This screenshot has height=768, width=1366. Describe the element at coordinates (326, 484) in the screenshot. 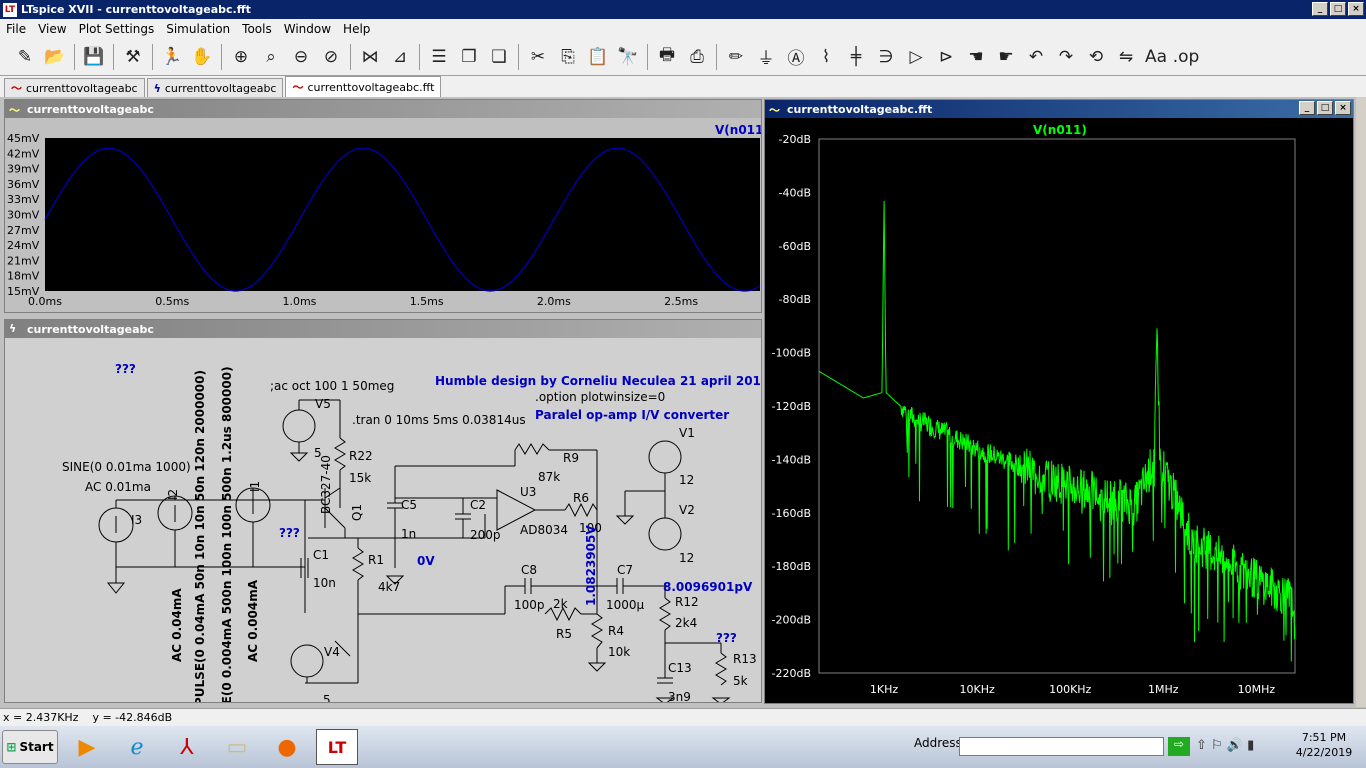

I see `transistor-model: BC327-40` at that location.